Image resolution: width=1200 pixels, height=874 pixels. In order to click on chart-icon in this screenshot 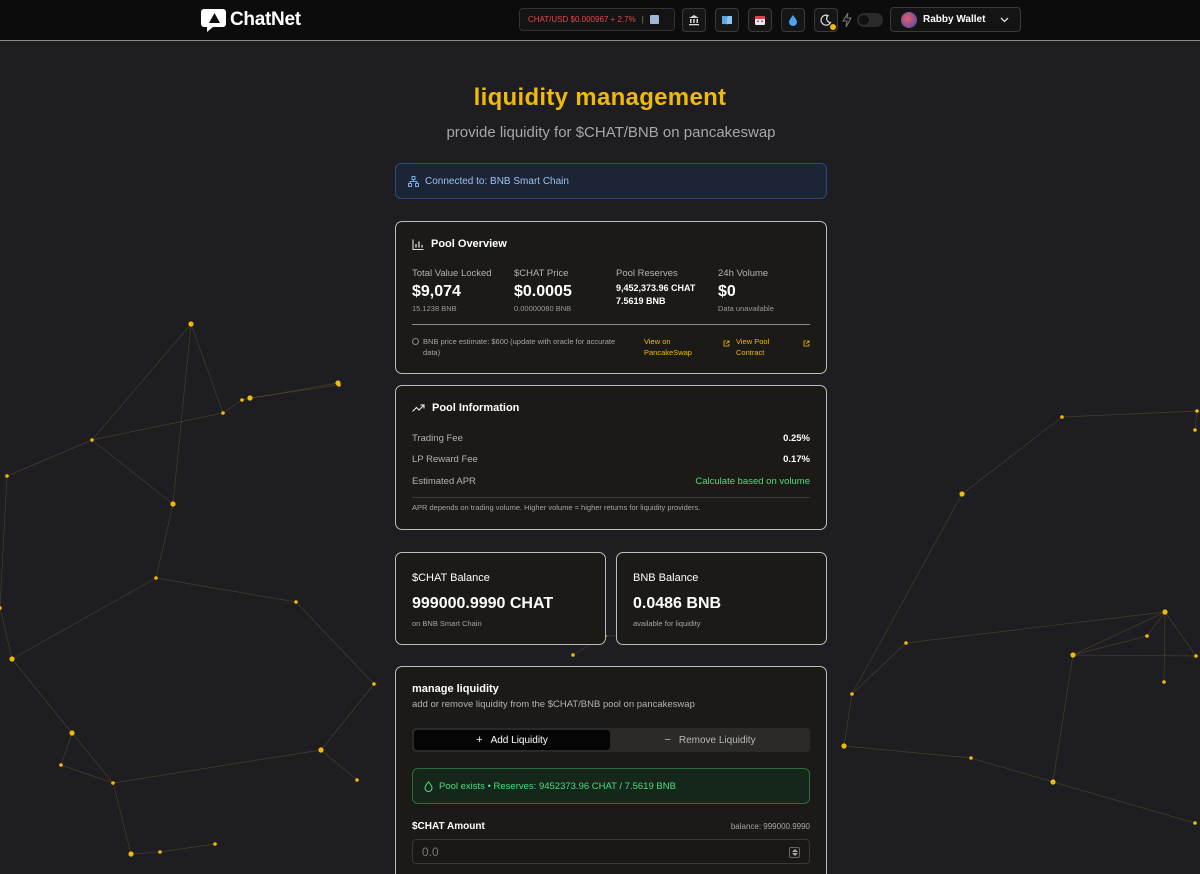, I will do `click(654, 19)`.